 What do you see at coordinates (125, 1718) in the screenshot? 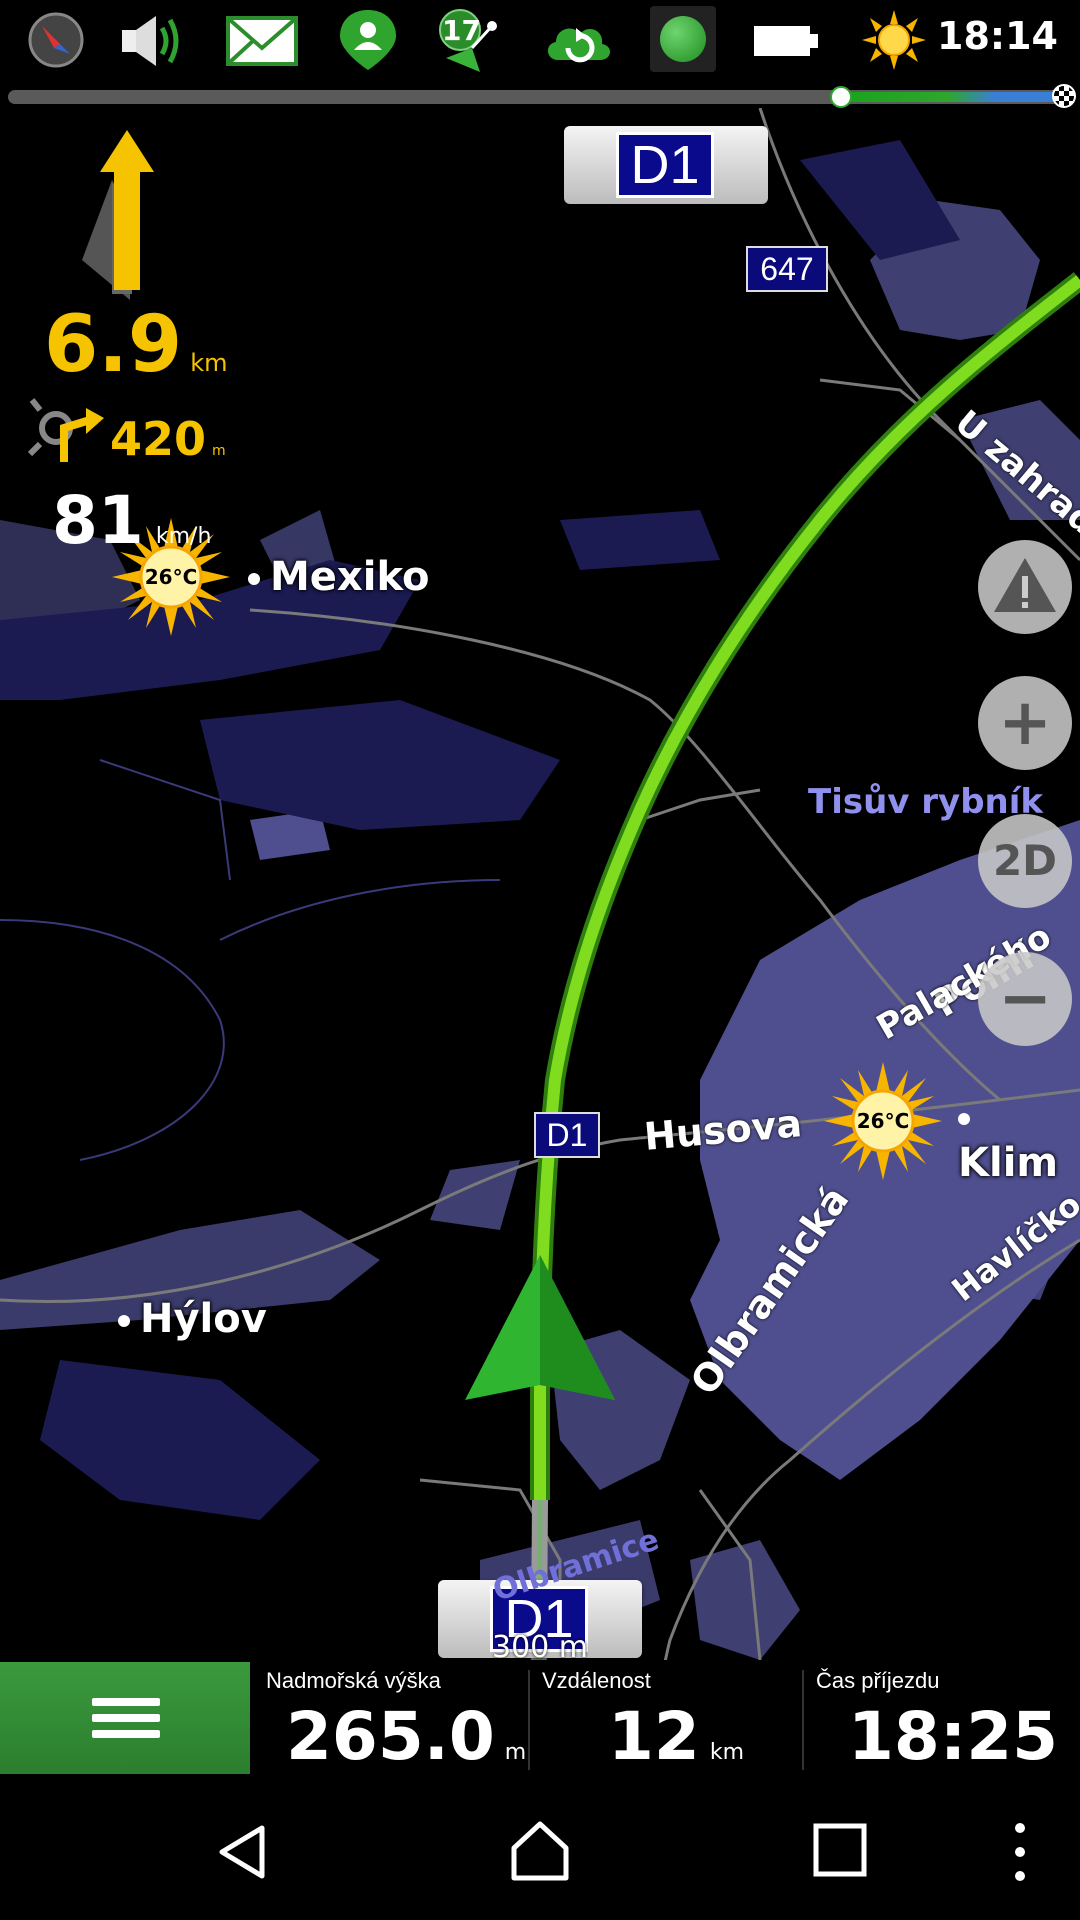
I see `menu-button` at bounding box center [125, 1718].